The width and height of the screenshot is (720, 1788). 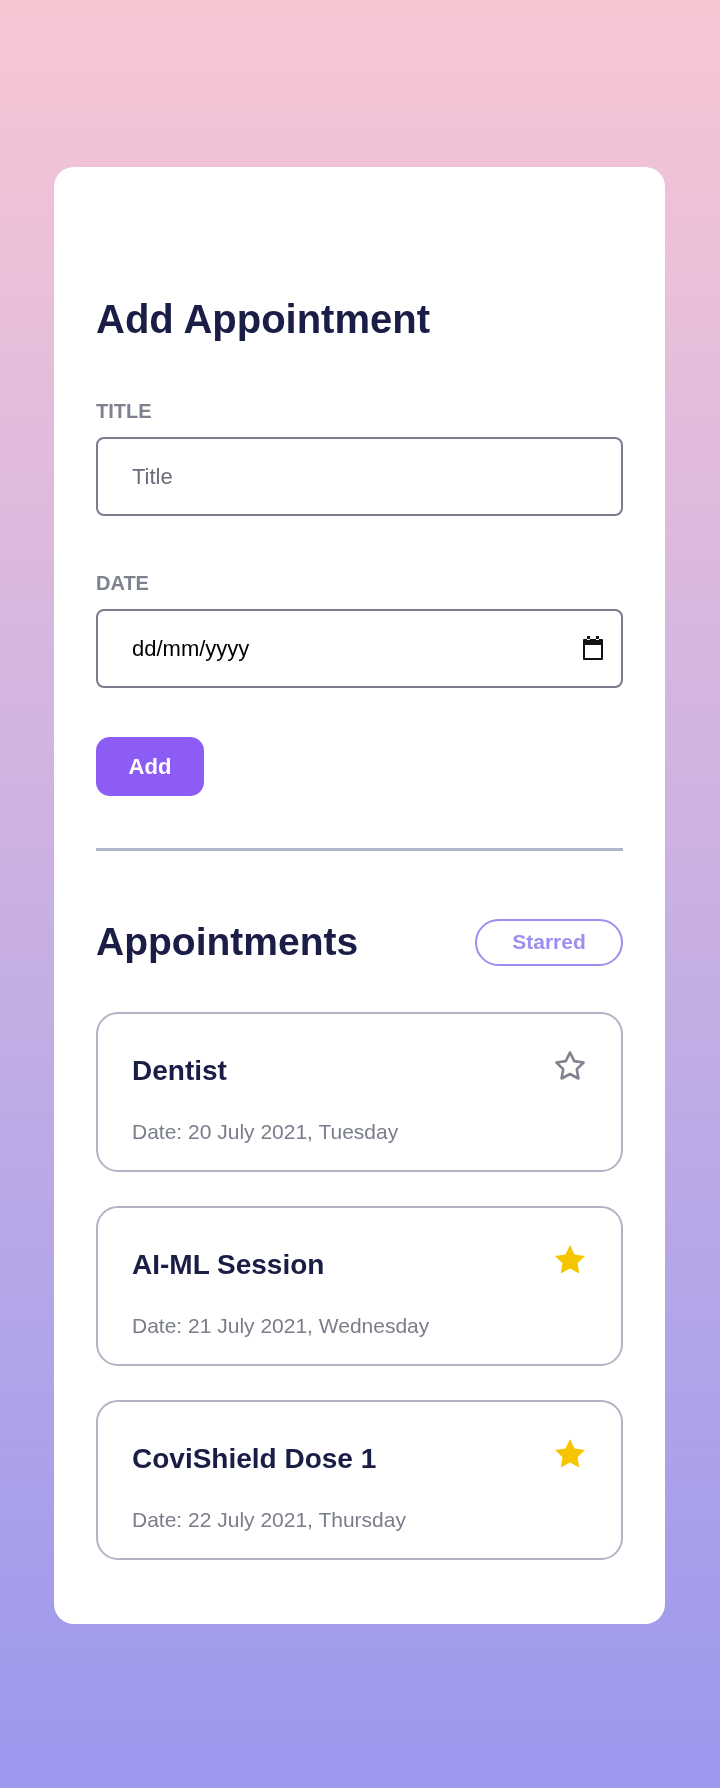 What do you see at coordinates (254, 1459) in the screenshot?
I see `appointment-title: CoviShield Dose 1` at bounding box center [254, 1459].